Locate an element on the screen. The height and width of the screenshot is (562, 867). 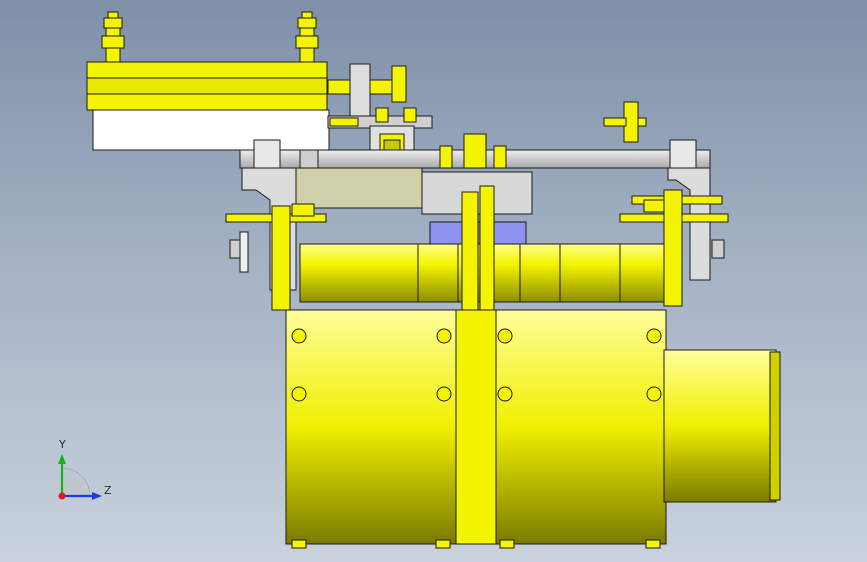
fitting-right is located at coordinates (307, 37).